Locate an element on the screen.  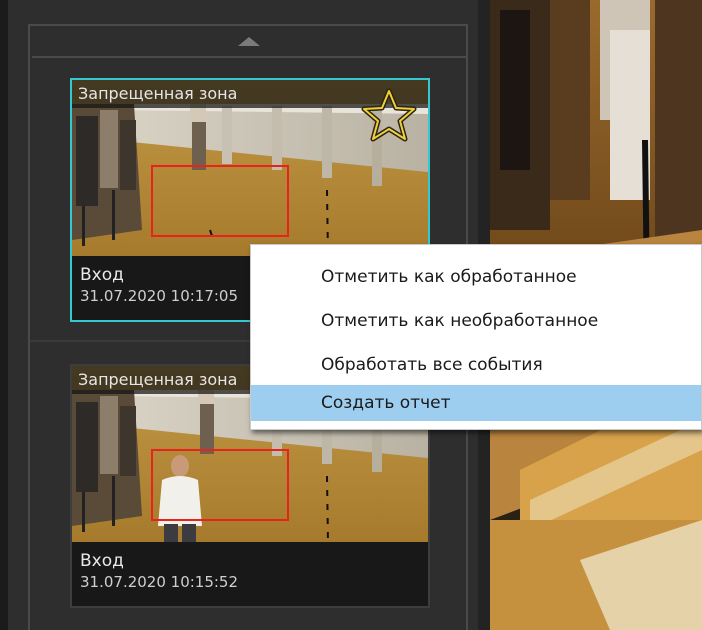
camera-name: Вход is located at coordinates (102, 561).